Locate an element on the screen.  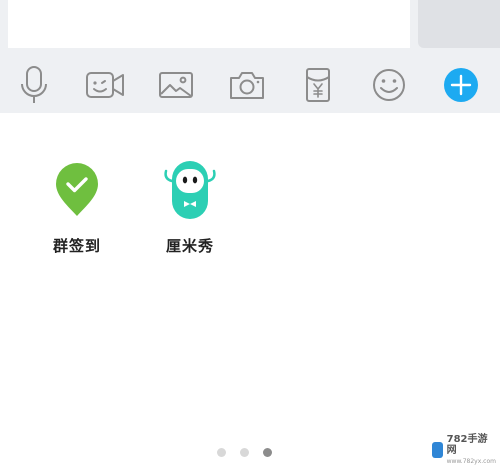
red-packet-icon is located at coordinates (318, 84).